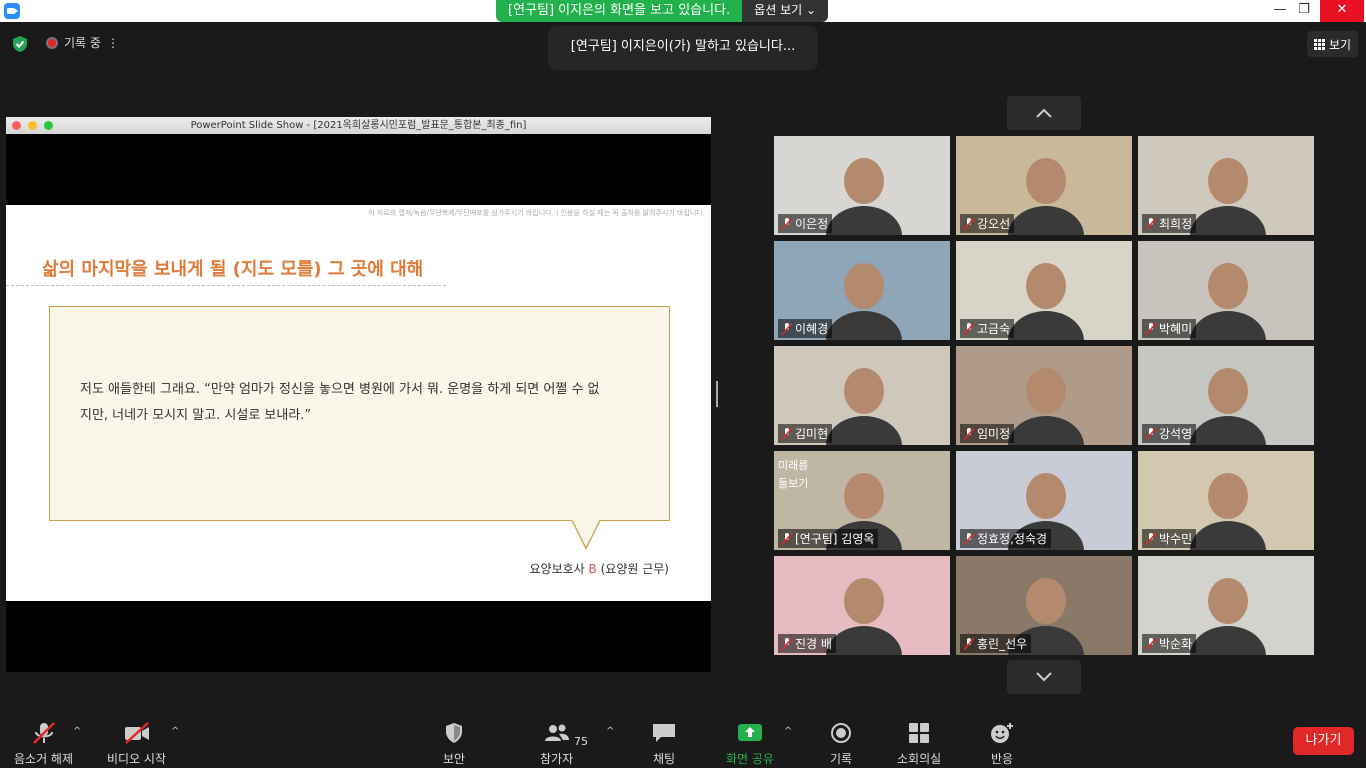 This screenshot has height=768, width=1366. Describe the element at coordinates (862, 605) in the screenshot. I see `participant-tile: 진경 배` at that location.